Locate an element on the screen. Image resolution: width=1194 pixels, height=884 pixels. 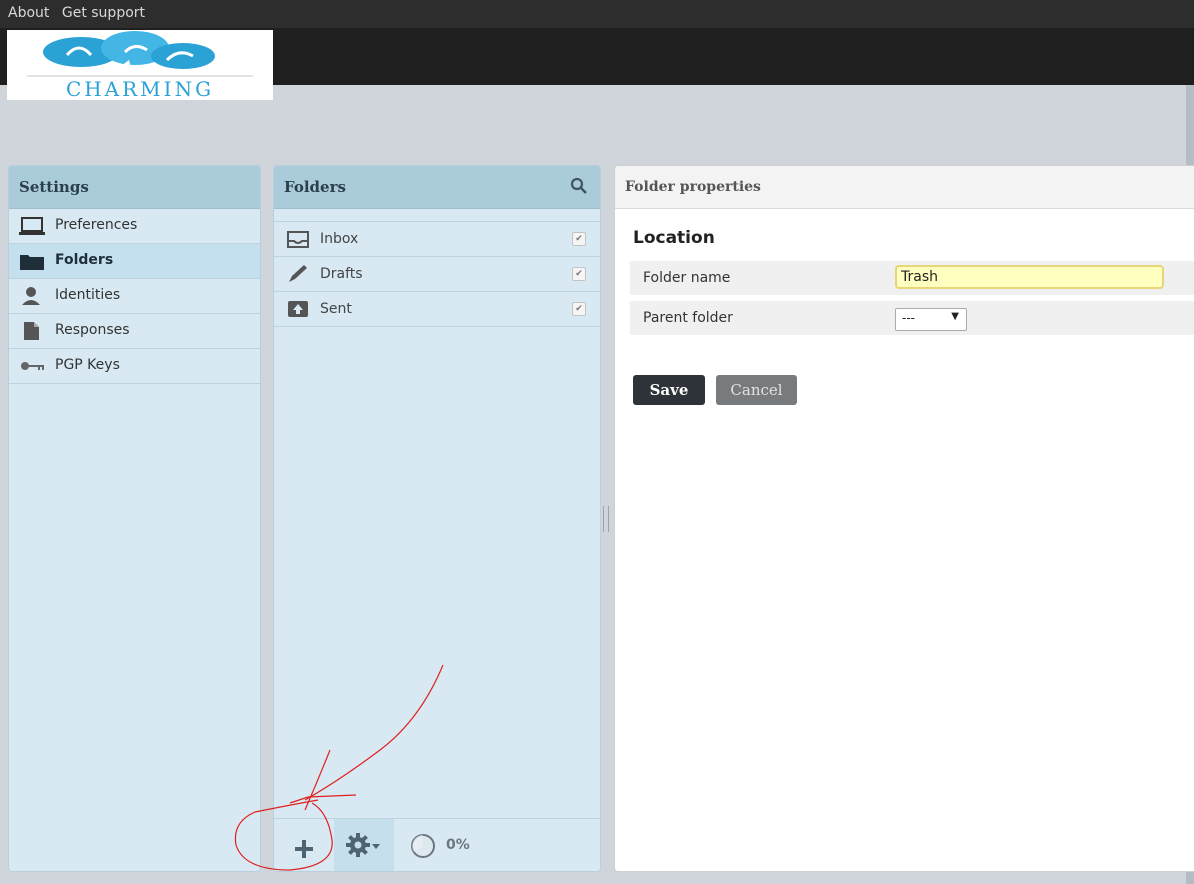
sent-icon is located at coordinates (298, 309).